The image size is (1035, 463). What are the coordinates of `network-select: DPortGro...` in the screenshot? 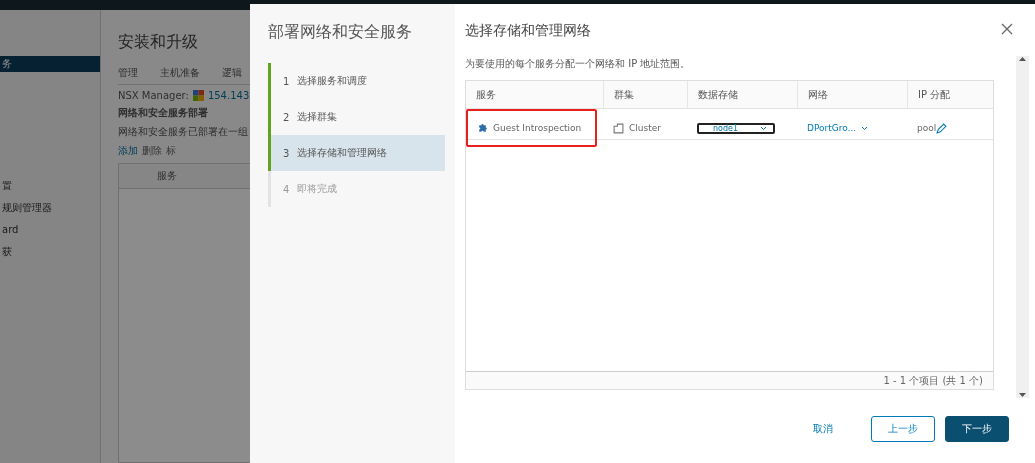 It's located at (838, 128).